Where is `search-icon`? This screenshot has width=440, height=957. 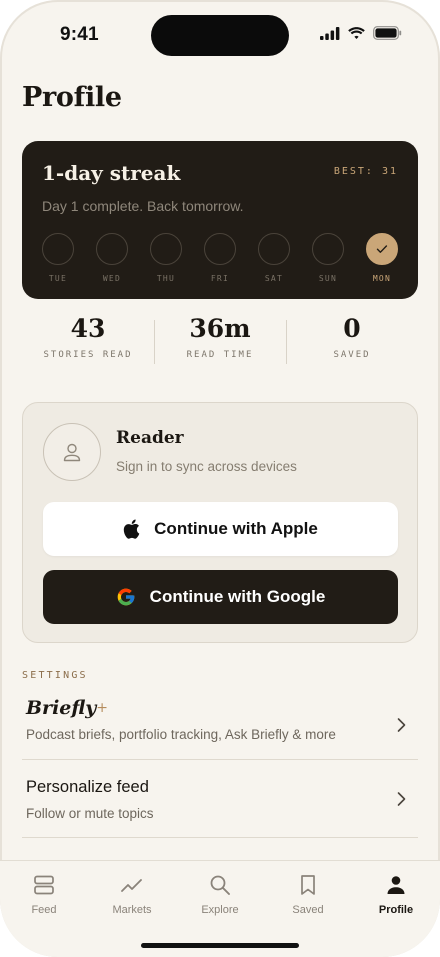
search-icon is located at coordinates (220, 885).